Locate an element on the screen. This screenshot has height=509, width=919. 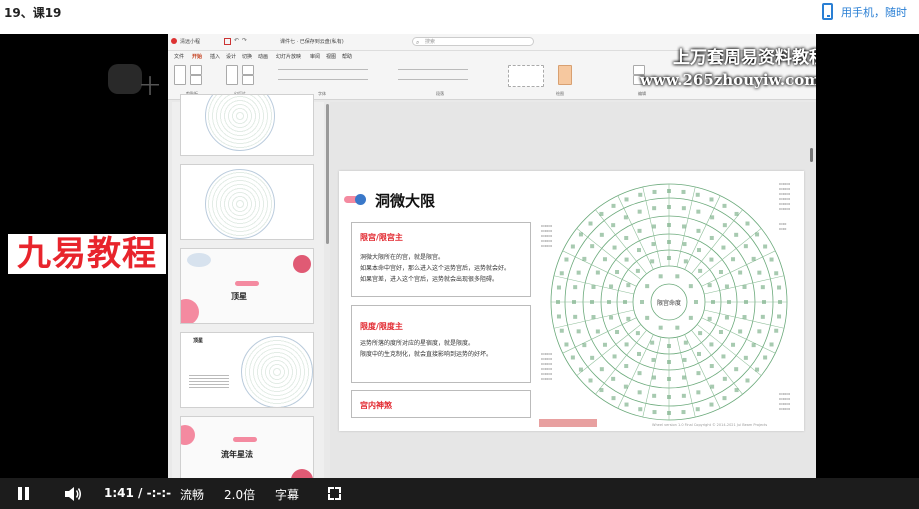
slide-title: 洞微大限 is located at coordinates (405, 201).